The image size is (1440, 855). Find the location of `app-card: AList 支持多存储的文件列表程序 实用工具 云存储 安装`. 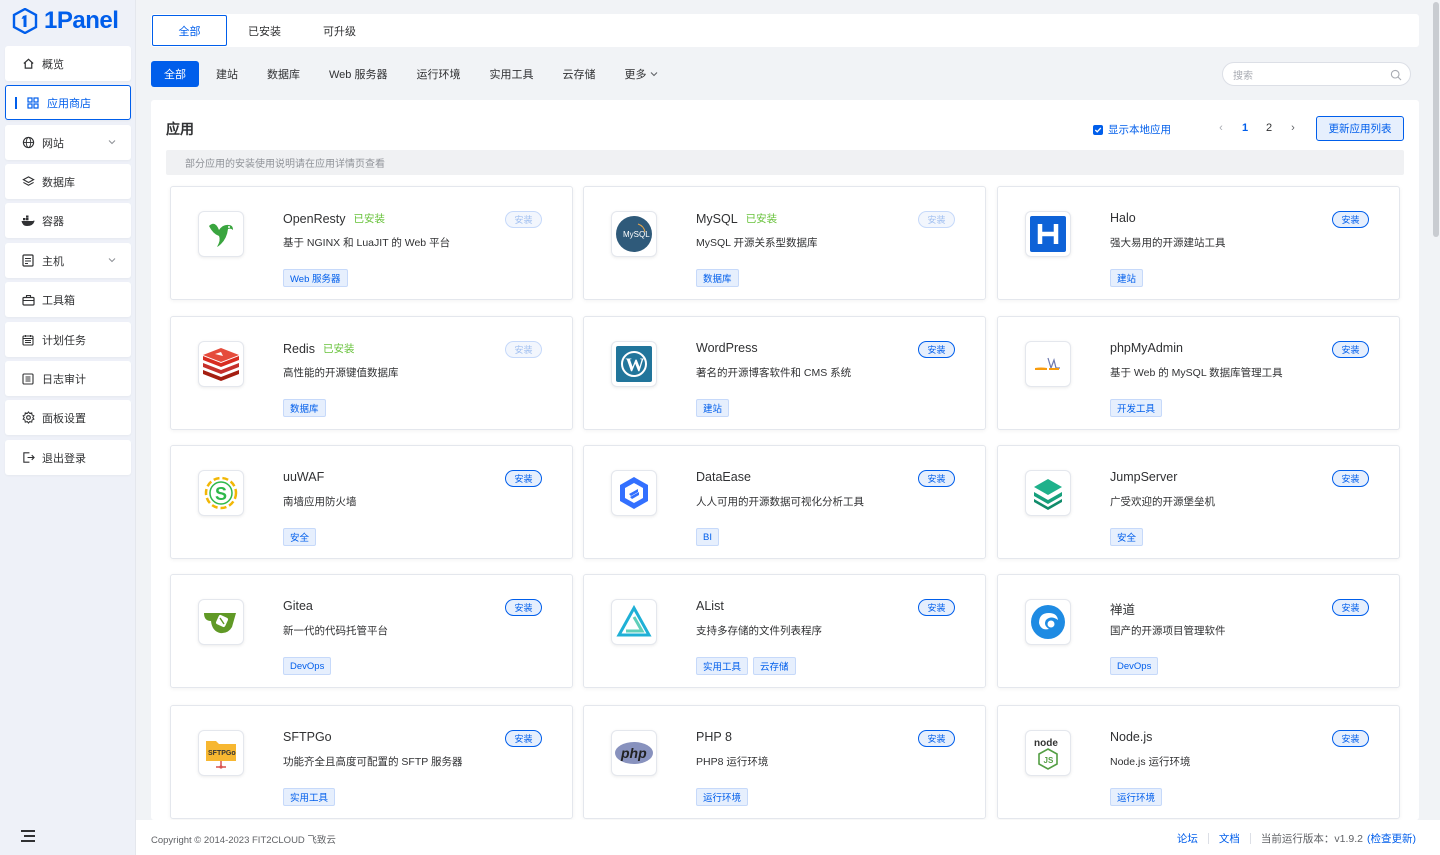

app-card: AList 支持多存储的文件列表程序 实用工具 云存储 安装 is located at coordinates (784, 631).